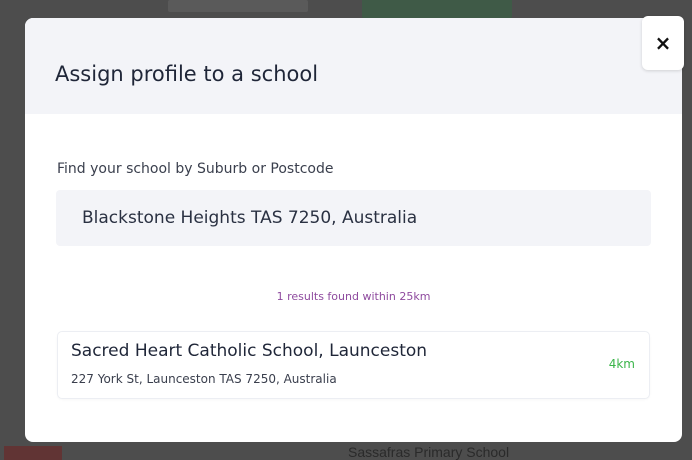 This screenshot has width=692, height=460. Describe the element at coordinates (249, 351) in the screenshot. I see `school-name: Sacred Heart Catholic School, Launceston` at that location.